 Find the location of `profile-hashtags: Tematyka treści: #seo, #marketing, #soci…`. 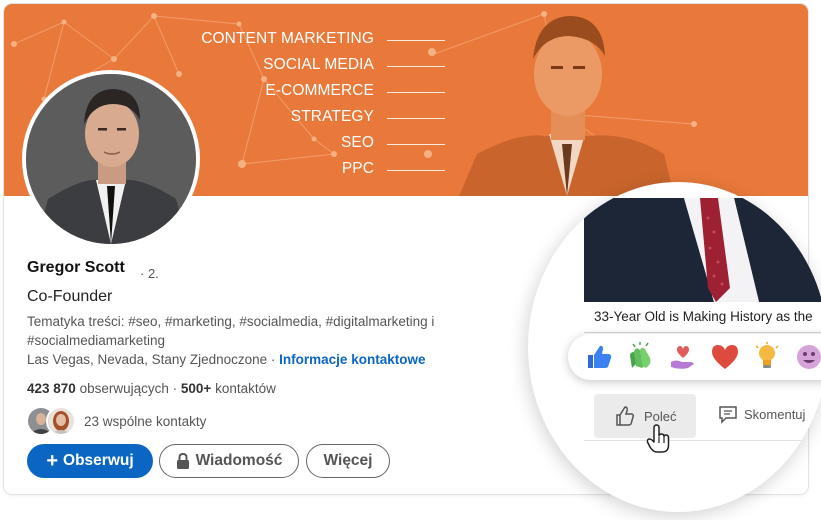

profile-hashtags: Tematyka treści: #seo, #marketing, #soci… is located at coordinates (231, 331).